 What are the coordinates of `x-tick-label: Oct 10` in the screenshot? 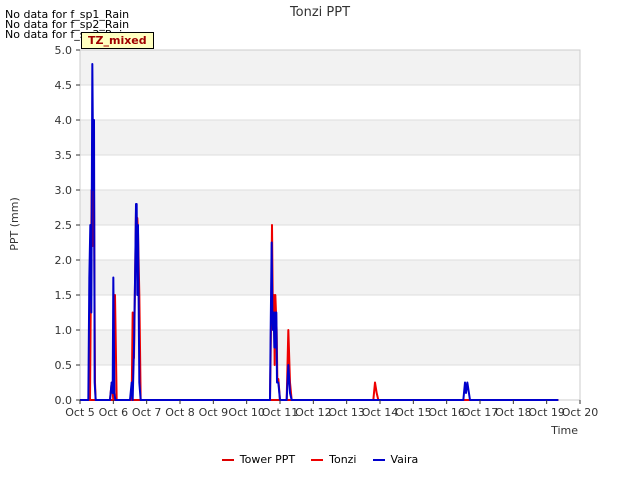 It's located at (246, 412).